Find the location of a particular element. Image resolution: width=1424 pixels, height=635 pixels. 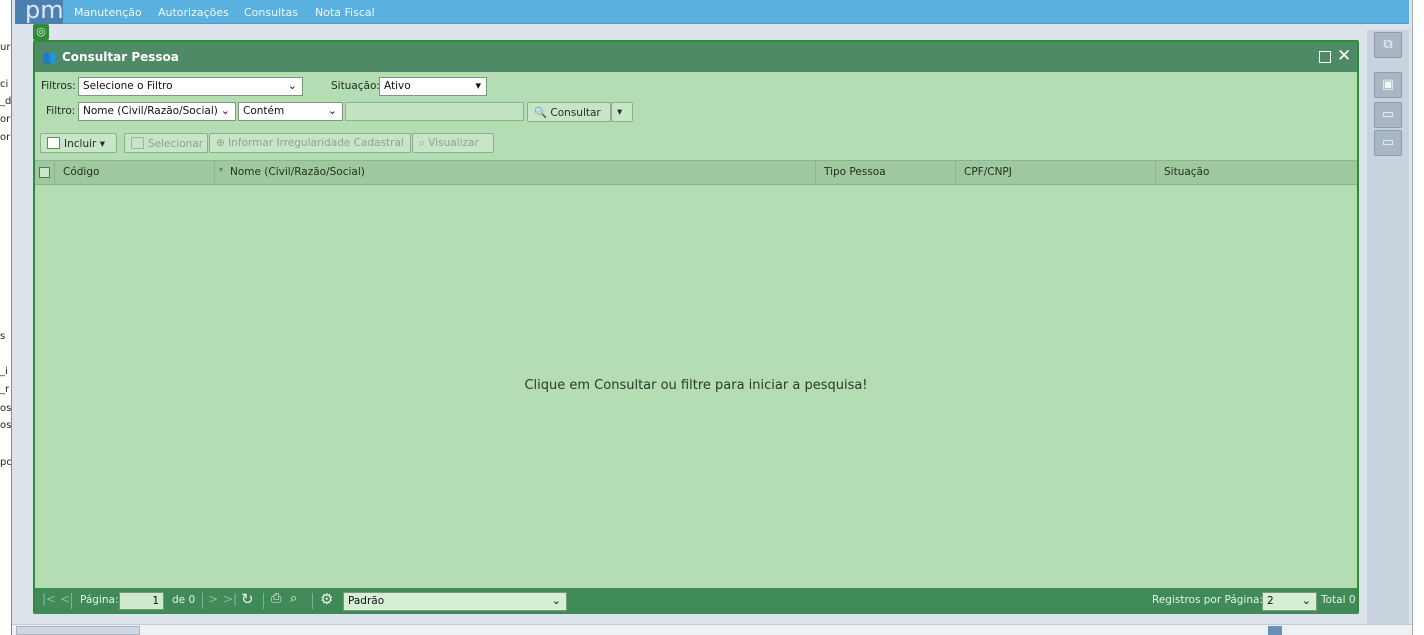

left-fragment: _r is located at coordinates (5, 389).